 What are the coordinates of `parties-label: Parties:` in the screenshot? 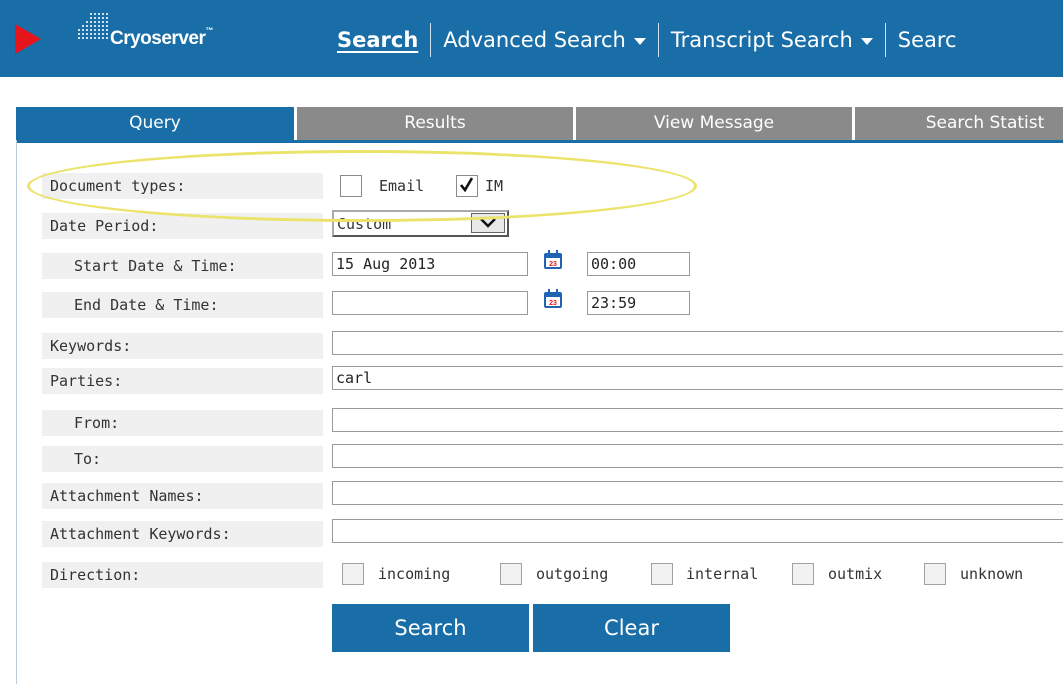 It's located at (182, 381).